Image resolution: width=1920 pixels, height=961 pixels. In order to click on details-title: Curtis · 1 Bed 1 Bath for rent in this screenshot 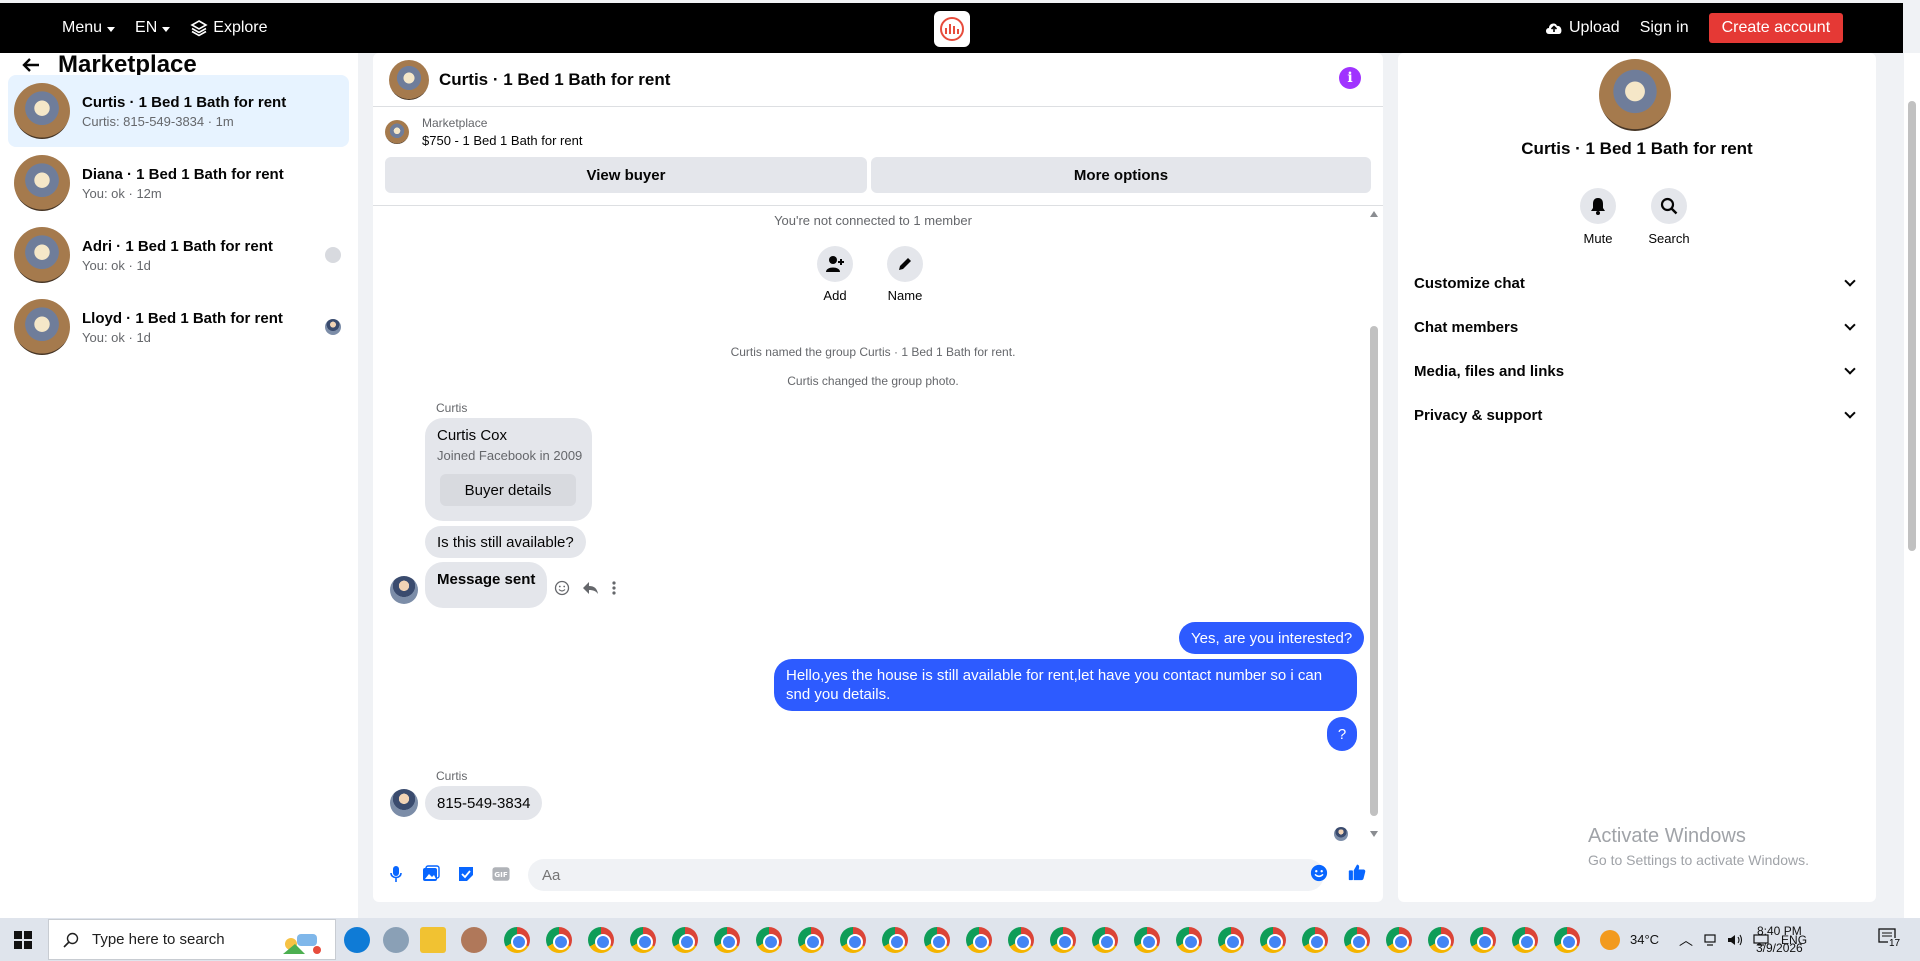, I will do `click(1637, 148)`.